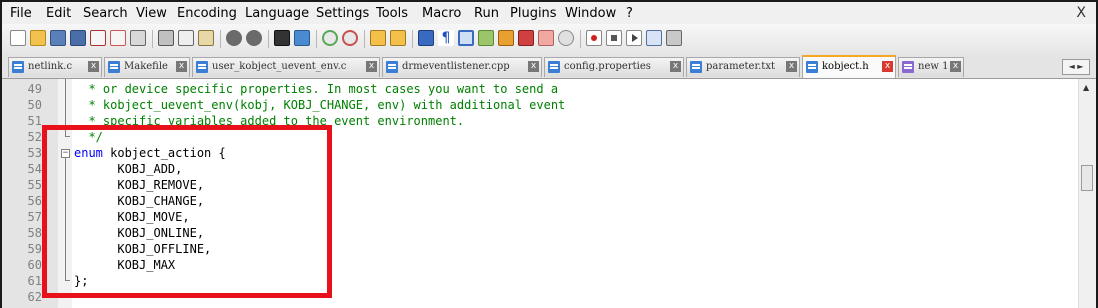 This screenshot has width=1098, height=308. What do you see at coordinates (378, 38) in the screenshot?
I see `sync-v-icon` at bounding box center [378, 38].